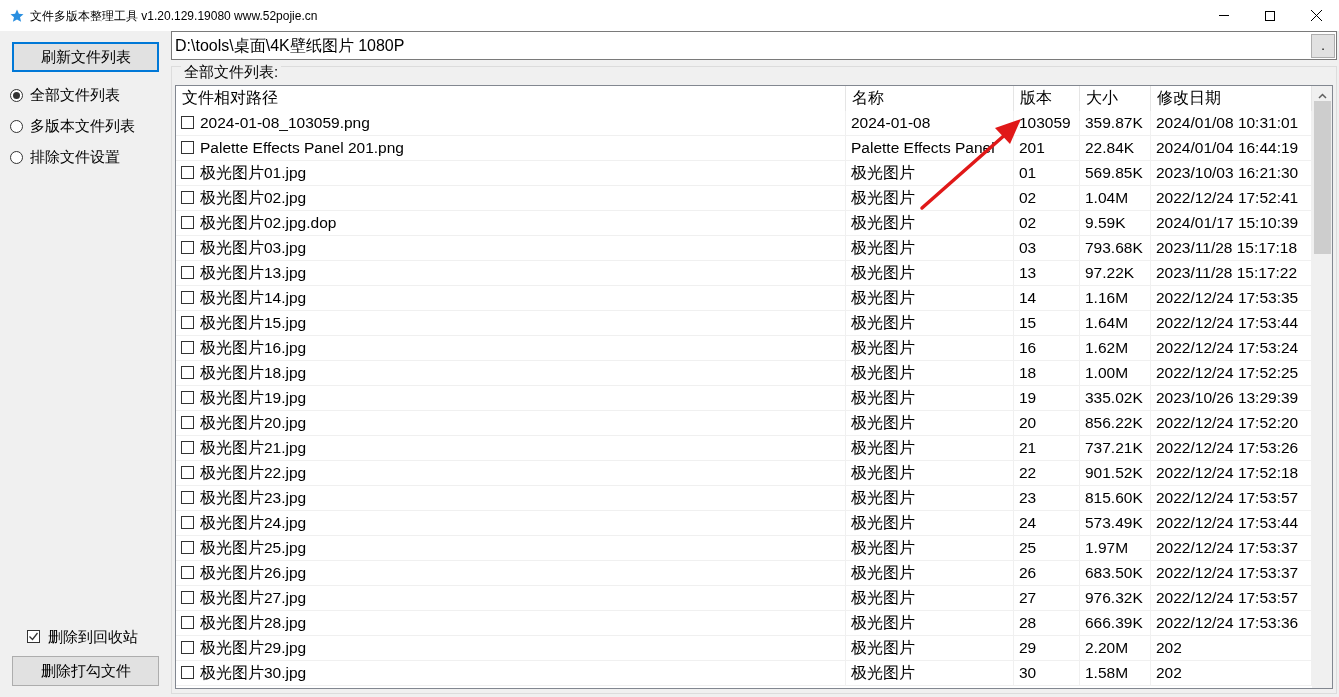 This screenshot has height=697, width=1339. Describe the element at coordinates (1047, 623) in the screenshot. I see `table-cell: 28` at that location.